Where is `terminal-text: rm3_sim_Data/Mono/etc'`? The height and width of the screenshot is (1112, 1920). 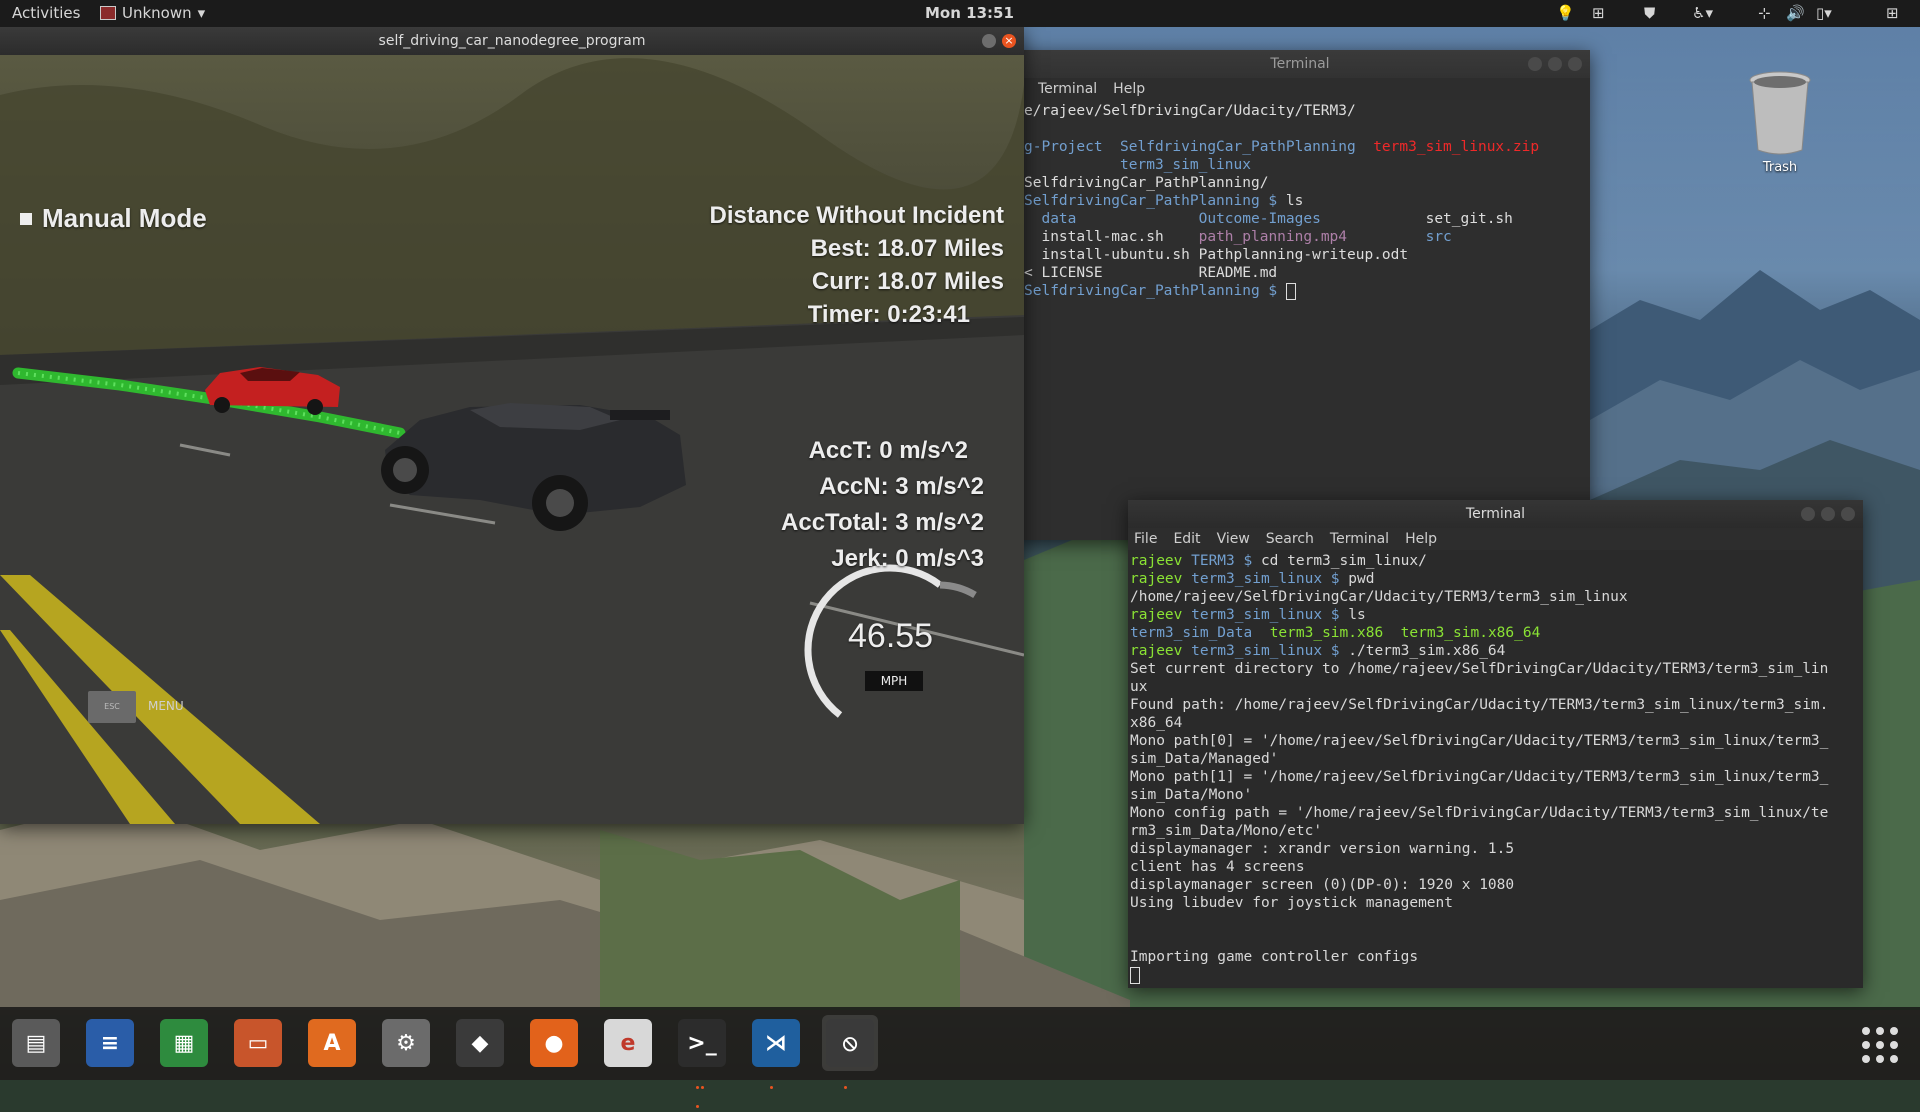 terminal-text: rm3_sim_Data/Mono/etc' is located at coordinates (1226, 831).